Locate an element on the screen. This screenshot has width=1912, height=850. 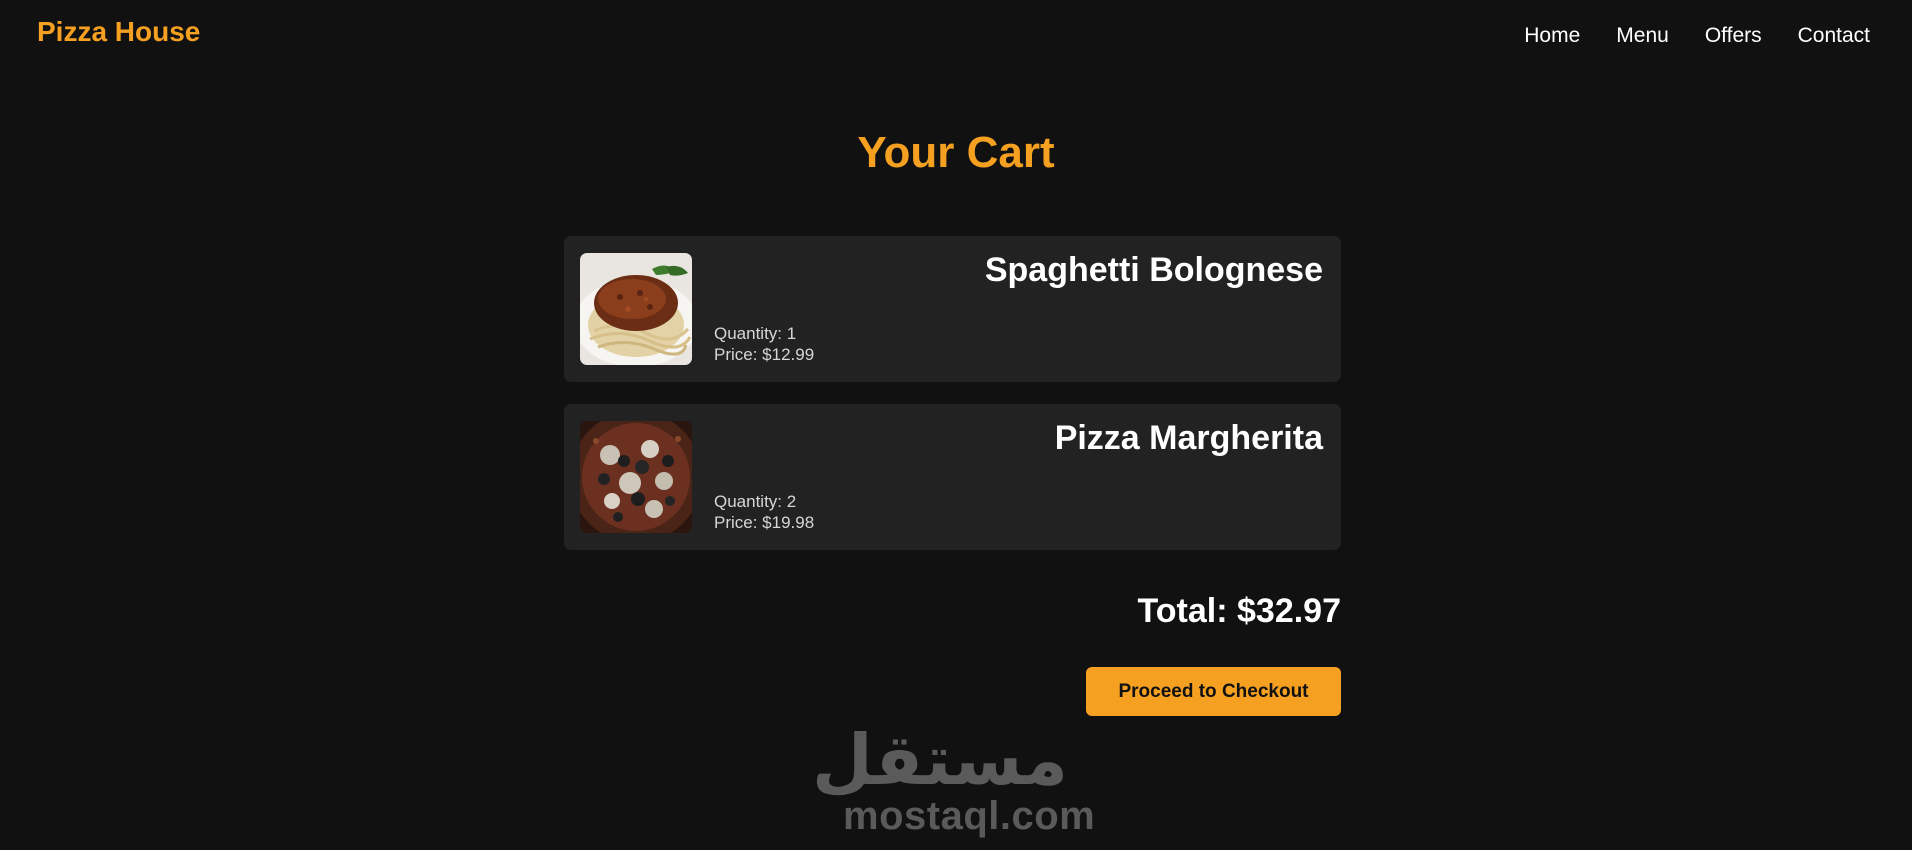
nav-link-offers: Offers is located at coordinates (1733, 36).